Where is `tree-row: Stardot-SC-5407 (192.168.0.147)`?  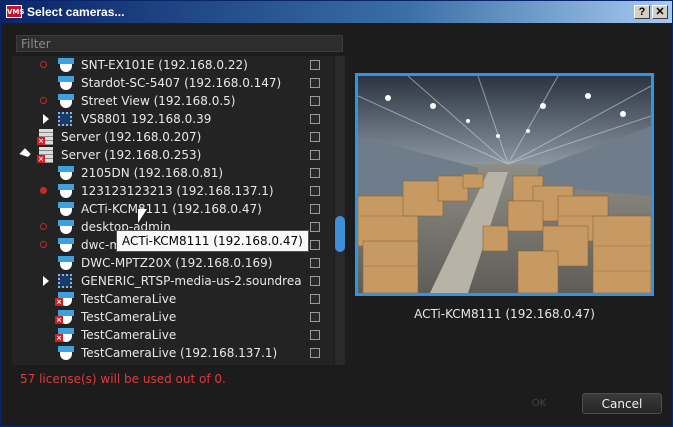
tree-row: Stardot-SC-5407 (192.168.0.147) is located at coordinates (173, 83).